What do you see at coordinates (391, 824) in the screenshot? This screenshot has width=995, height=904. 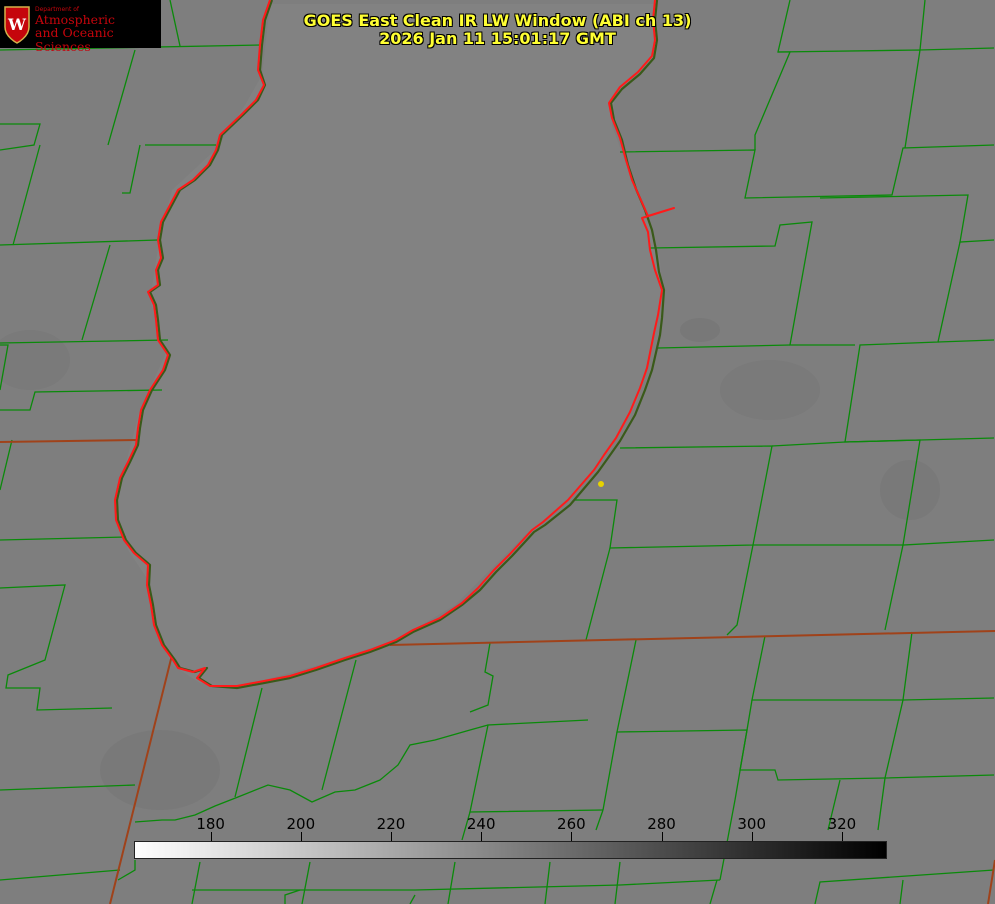 I see `colorbar-tick-label: 220` at bounding box center [391, 824].